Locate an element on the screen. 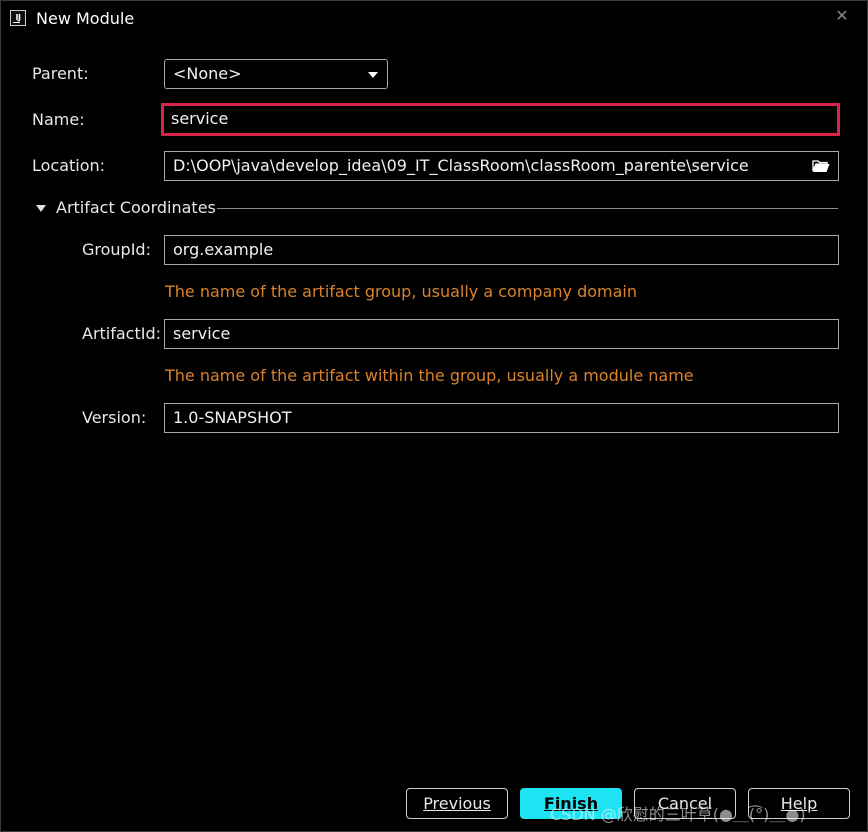 Image resolution: width=868 pixels, height=832 pixels. dialog-title: New Module is located at coordinates (85, 18).